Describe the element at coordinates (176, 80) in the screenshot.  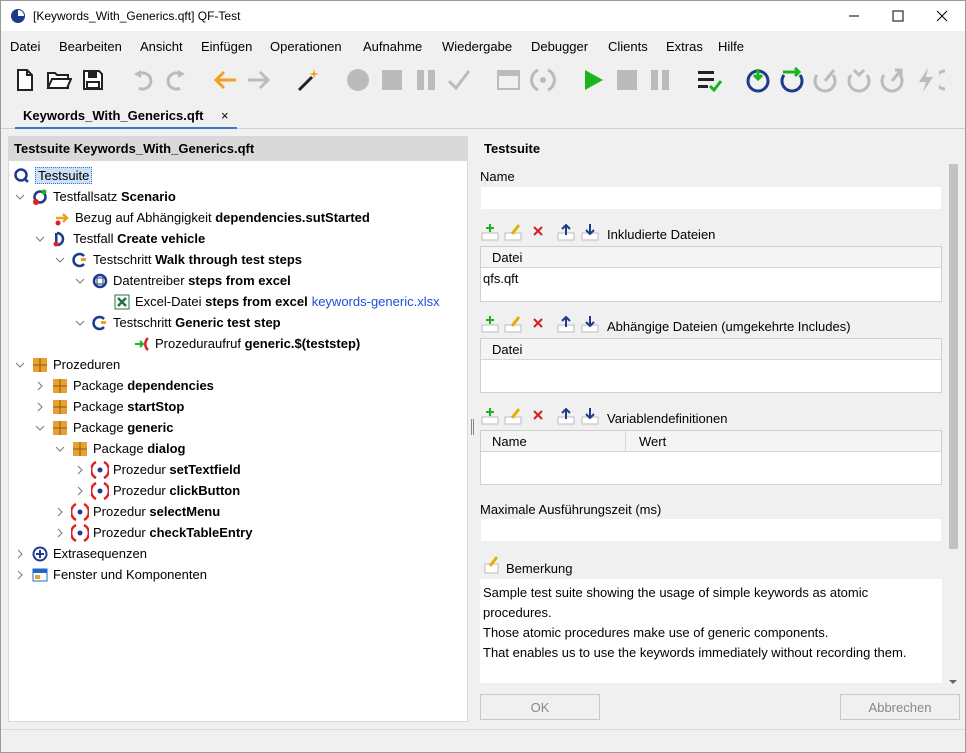
I see `redo-icon` at that location.